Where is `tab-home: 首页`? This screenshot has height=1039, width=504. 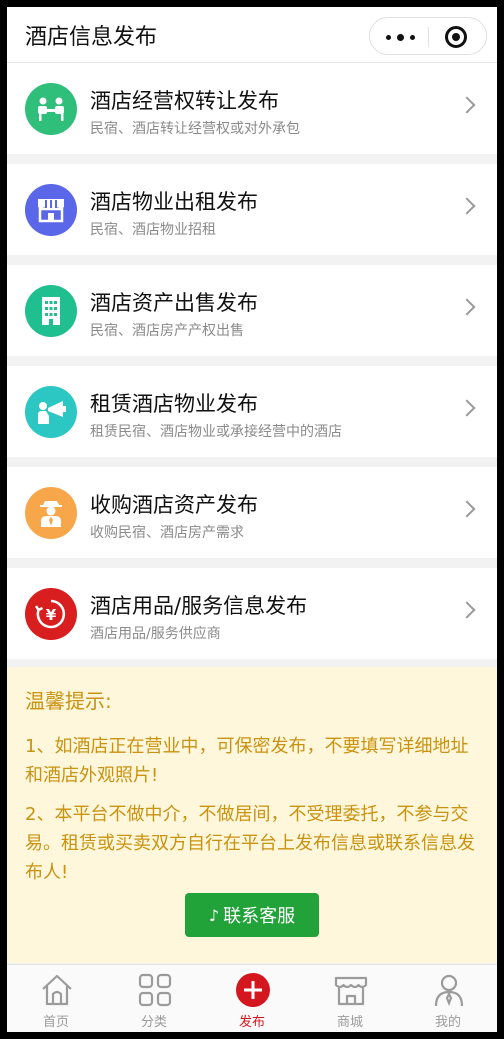 tab-home: 首页 is located at coordinates (56, 998).